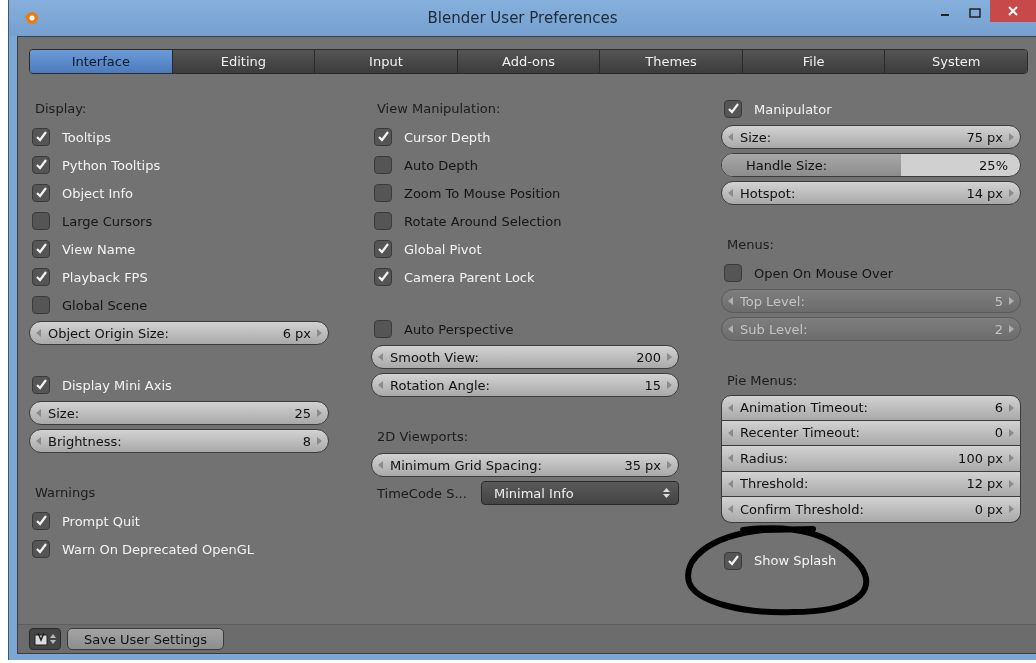 The width and height of the screenshot is (1036, 663). What do you see at coordinates (871, 433) in the screenshot?
I see `number-field: Recenter Timeout: 0` at bounding box center [871, 433].